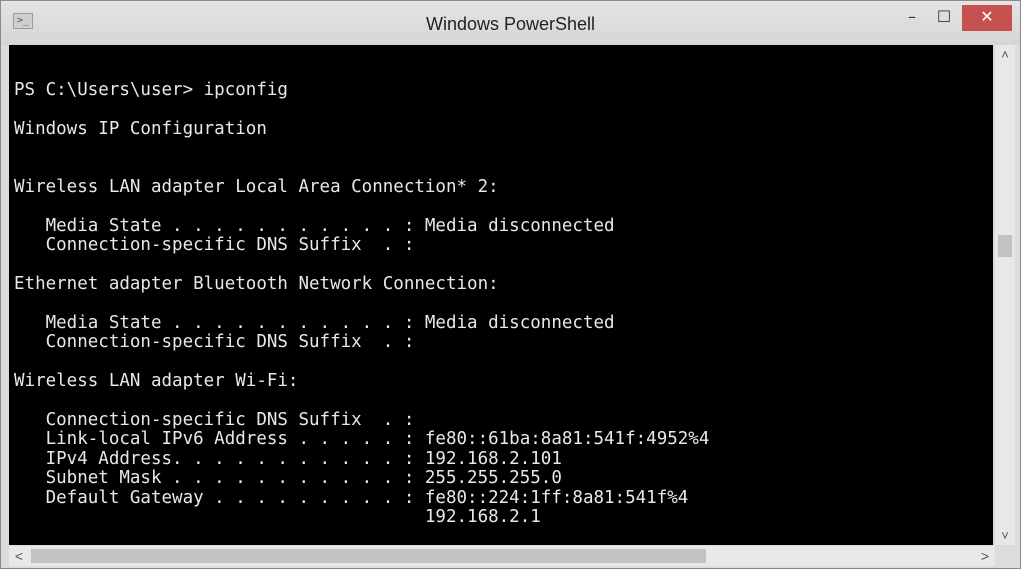 The height and width of the screenshot is (571, 1023). I want to click on title-bar: >_ Windows PowerShell – ☐ ✕, so click(510, 23).